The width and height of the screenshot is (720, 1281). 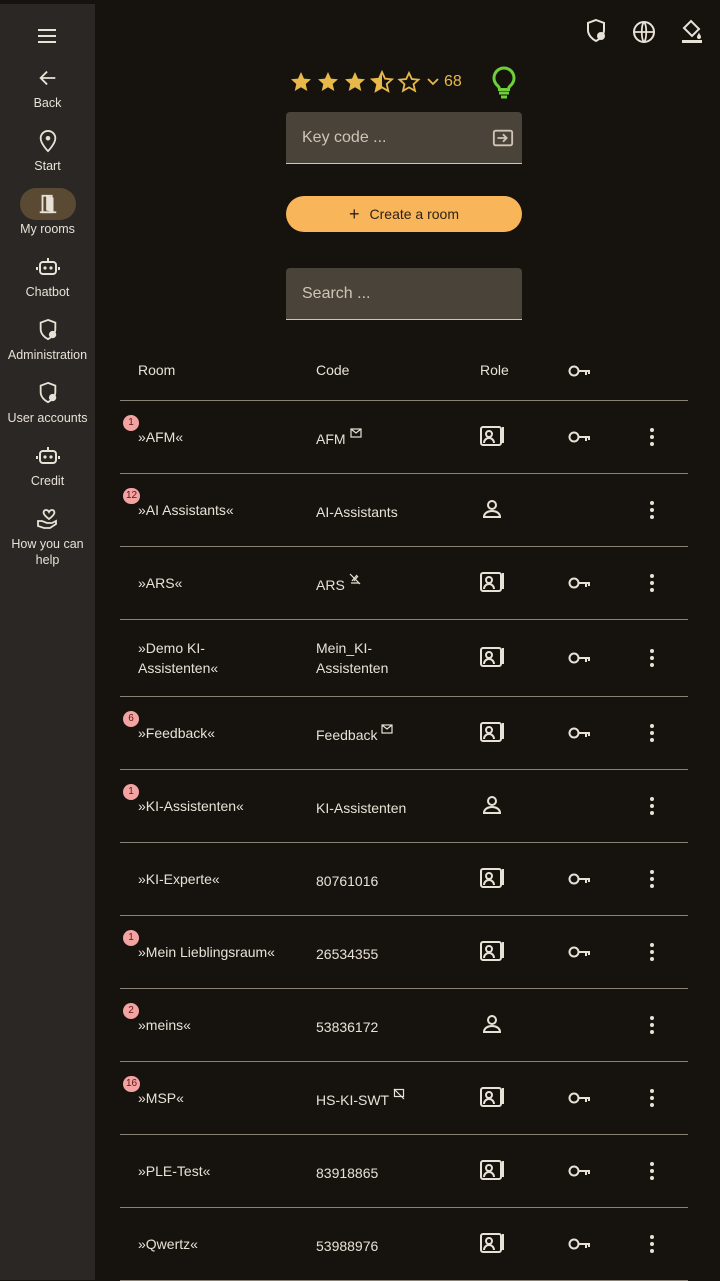 What do you see at coordinates (404, 371) in the screenshot?
I see `table-header: Room Code Role` at bounding box center [404, 371].